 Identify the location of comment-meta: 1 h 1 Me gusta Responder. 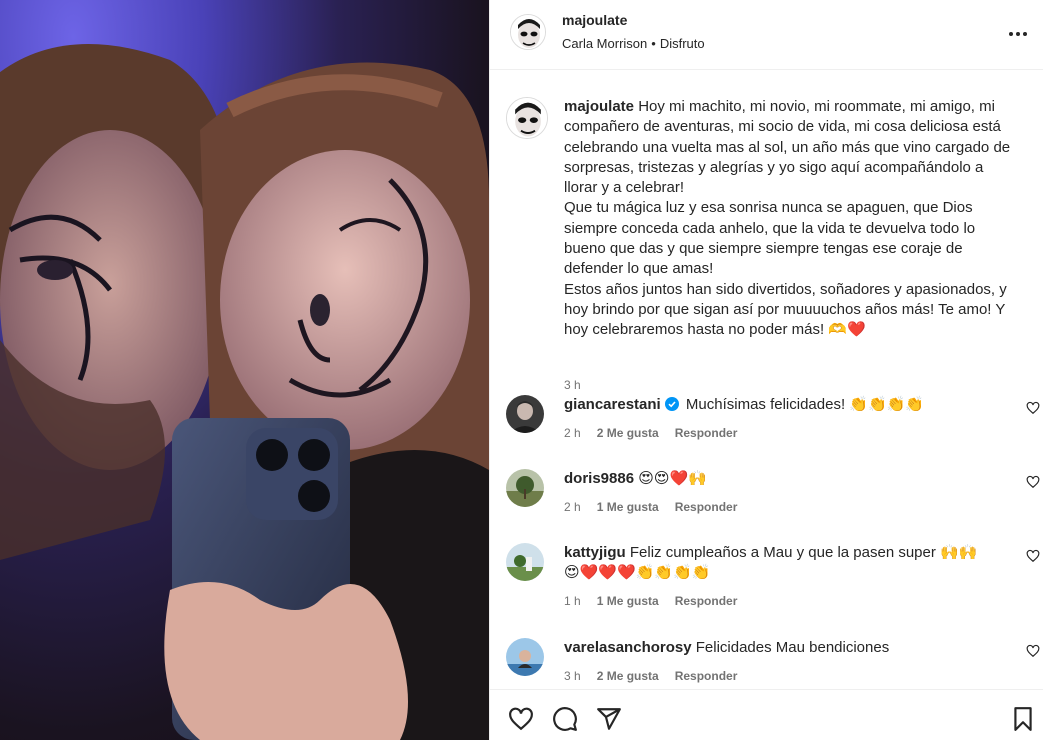
(658, 601).